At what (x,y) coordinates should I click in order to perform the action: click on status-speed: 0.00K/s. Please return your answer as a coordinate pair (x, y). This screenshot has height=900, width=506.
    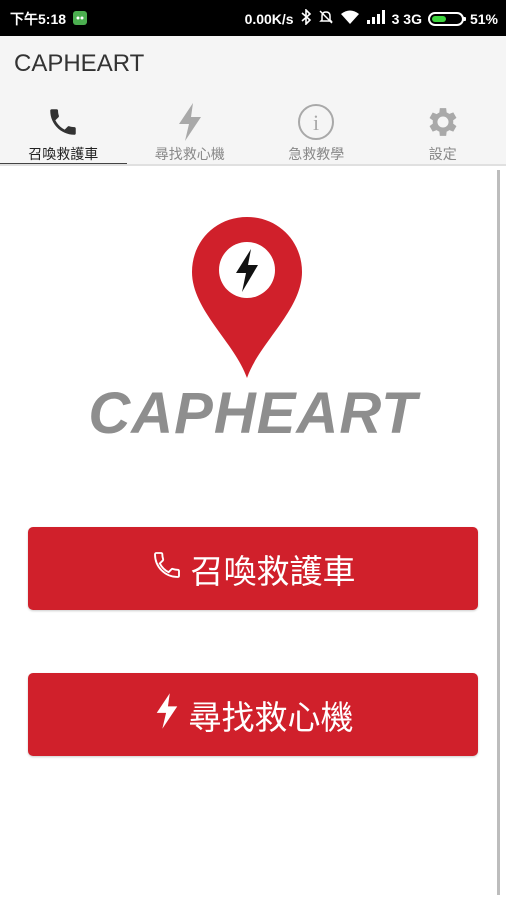
    Looking at the image, I should click on (269, 18).